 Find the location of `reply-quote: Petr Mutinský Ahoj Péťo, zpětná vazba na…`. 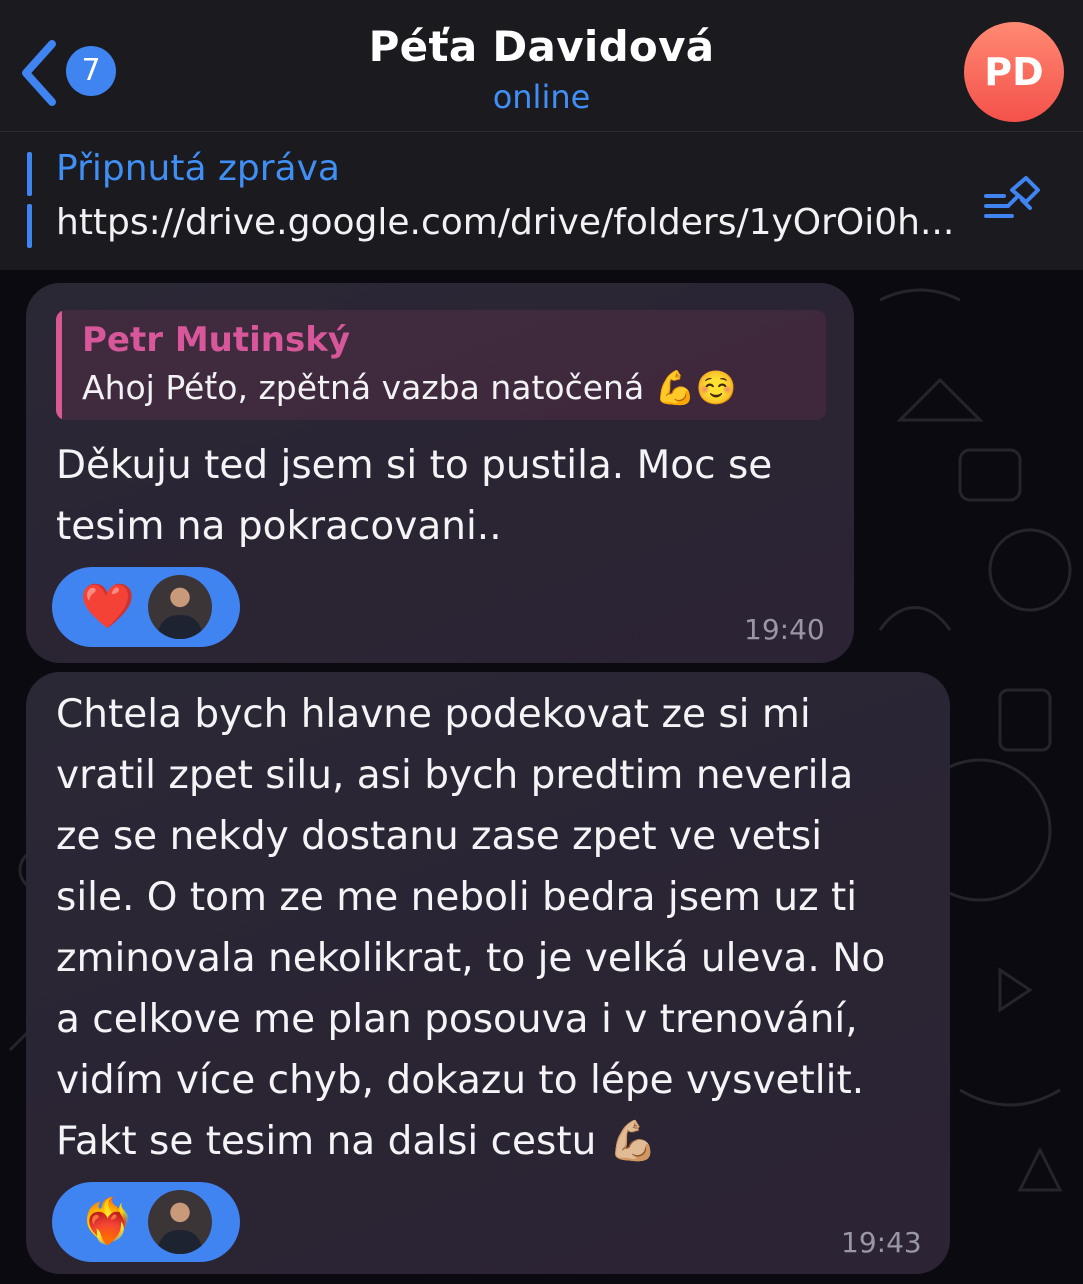

reply-quote: Petr Mutinský Ahoj Péťo, zpětná vazba na… is located at coordinates (441, 365).